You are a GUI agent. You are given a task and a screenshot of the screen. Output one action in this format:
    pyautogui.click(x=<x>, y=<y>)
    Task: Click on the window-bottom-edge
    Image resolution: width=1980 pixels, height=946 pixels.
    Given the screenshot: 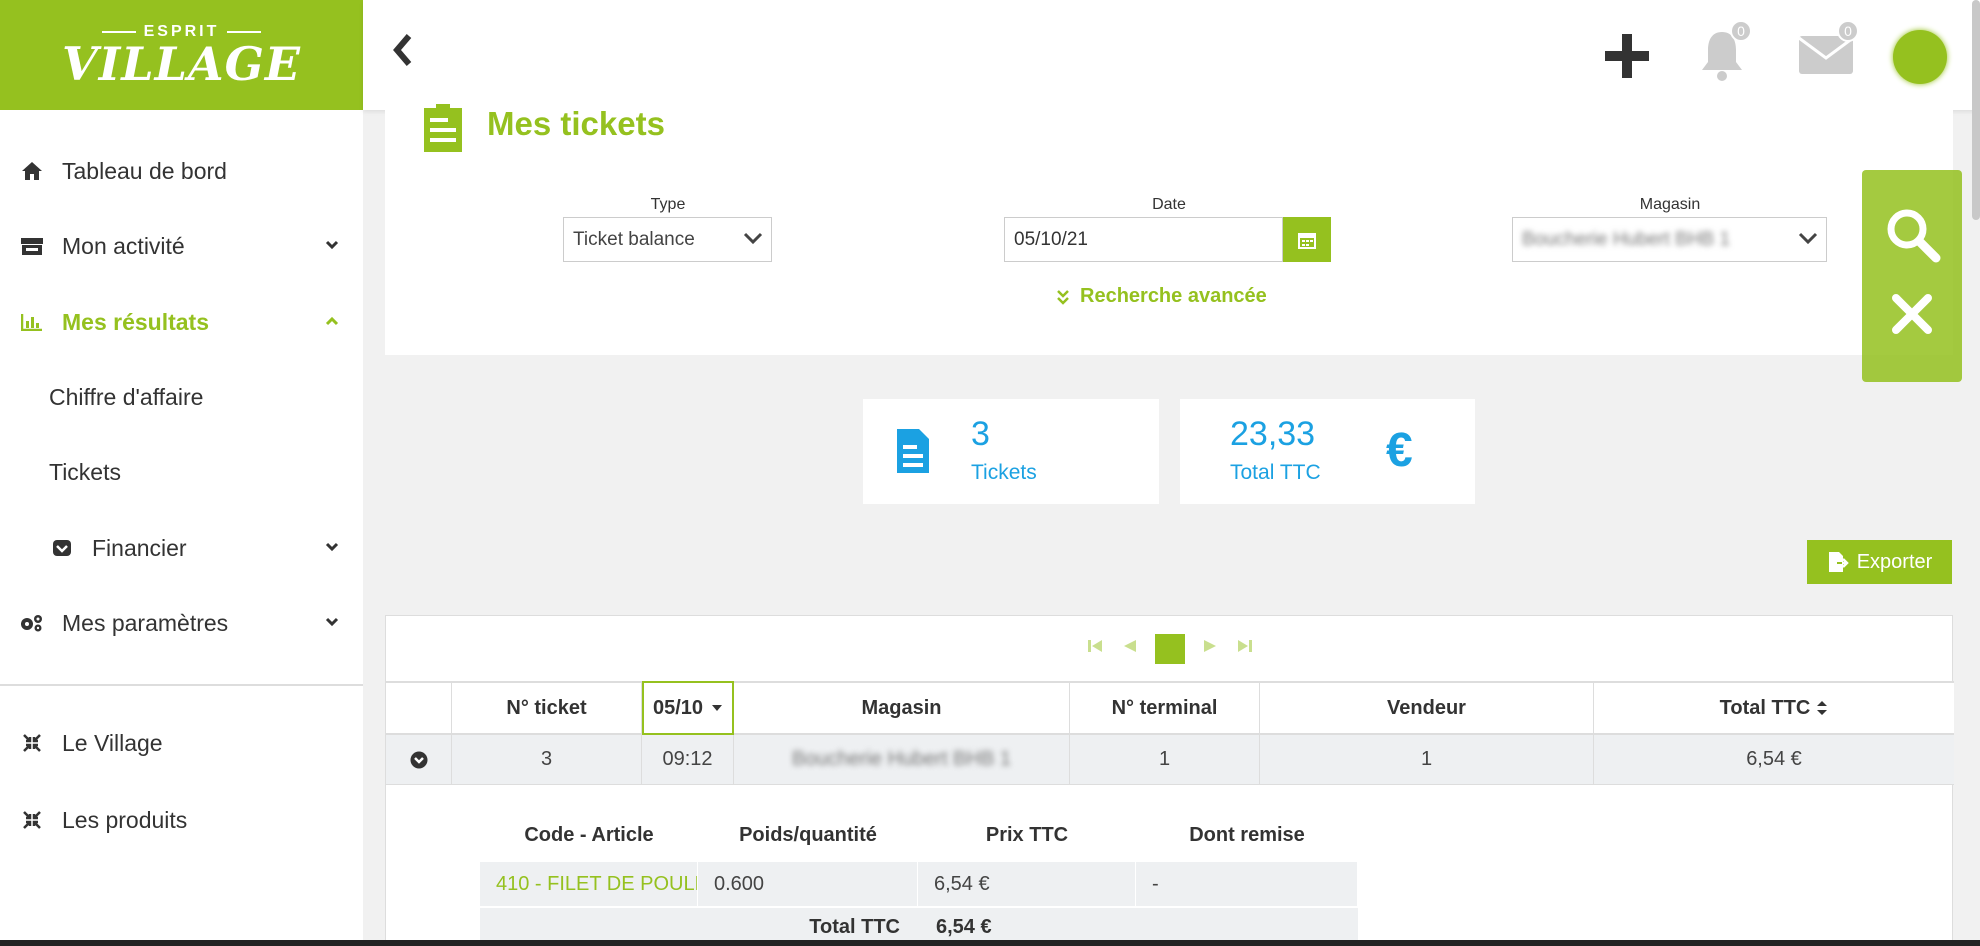 What is the action you would take?
    pyautogui.click(x=990, y=943)
    